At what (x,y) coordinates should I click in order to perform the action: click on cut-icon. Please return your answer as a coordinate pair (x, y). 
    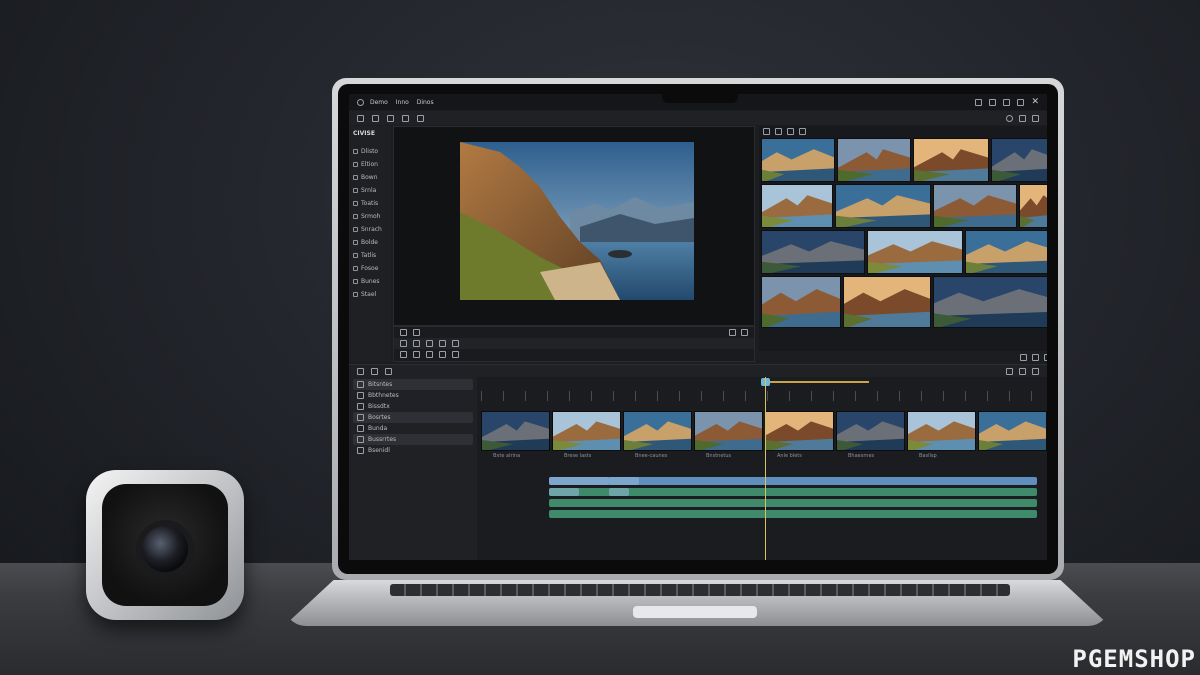
    Looking at the image, I should click on (429, 343).